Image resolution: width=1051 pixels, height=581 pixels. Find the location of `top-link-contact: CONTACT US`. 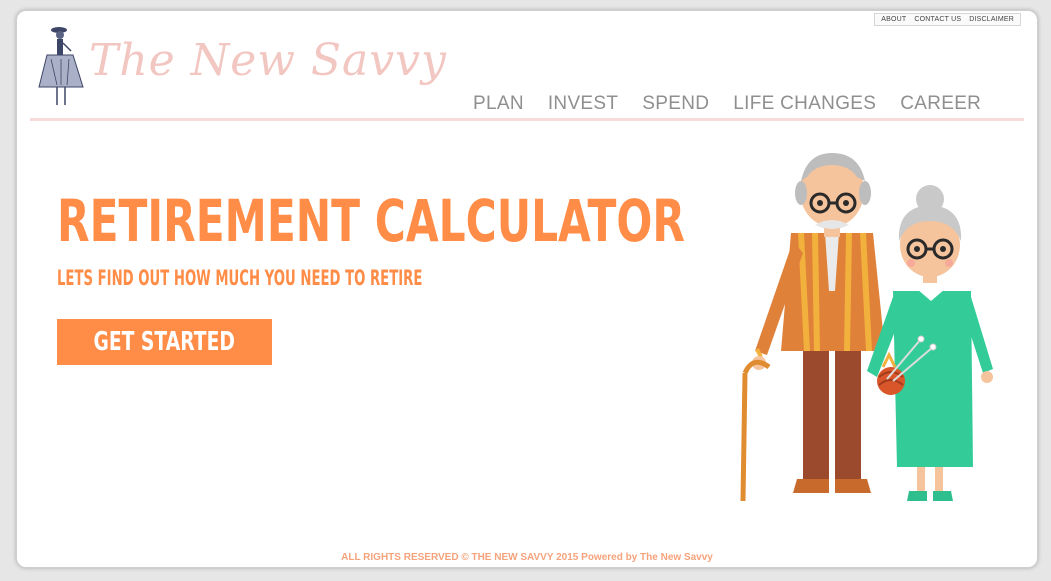

top-link-contact: CONTACT US is located at coordinates (937, 19).